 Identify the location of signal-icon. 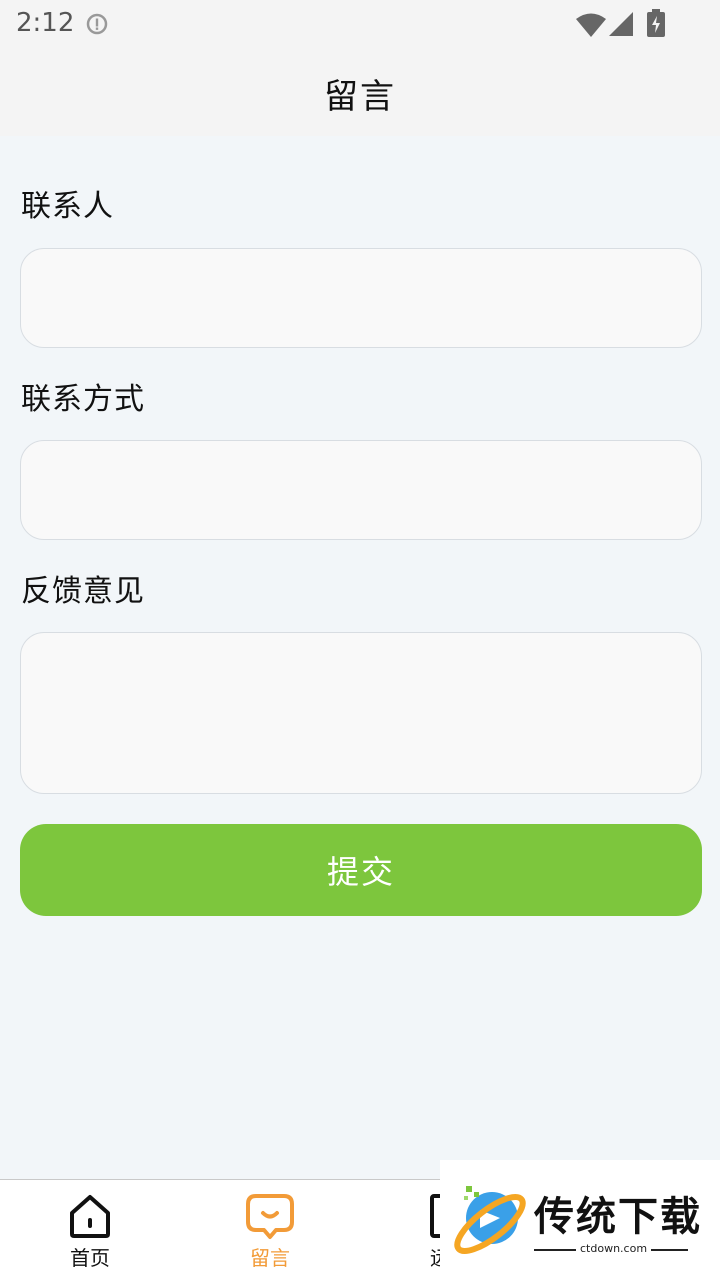
(621, 24).